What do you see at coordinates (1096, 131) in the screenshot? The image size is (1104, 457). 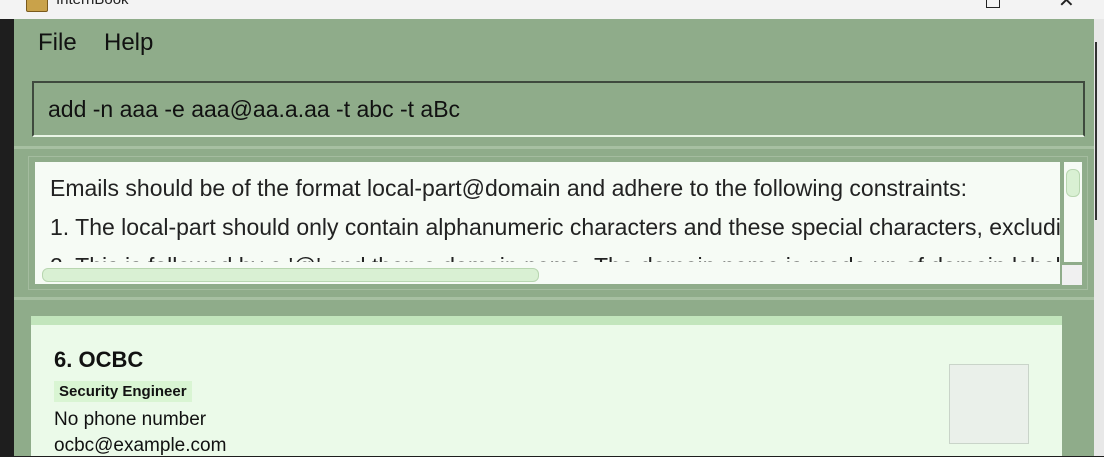 I see `edge-mark` at bounding box center [1096, 131].